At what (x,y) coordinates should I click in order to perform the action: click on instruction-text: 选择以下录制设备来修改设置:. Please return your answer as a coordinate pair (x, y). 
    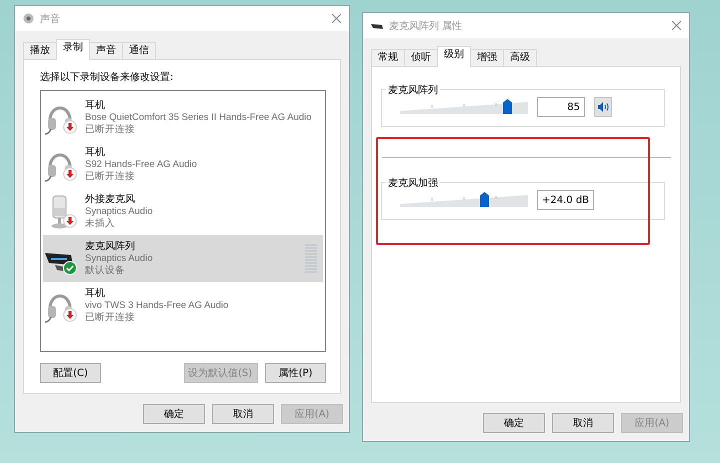
    Looking at the image, I should click on (107, 77).